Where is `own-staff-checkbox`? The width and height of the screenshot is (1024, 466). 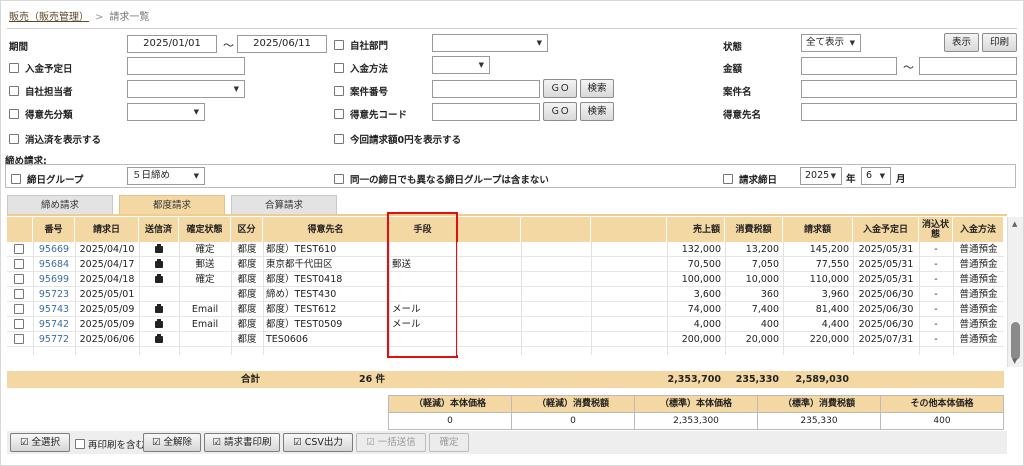
own-staff-checkbox is located at coordinates (14, 91).